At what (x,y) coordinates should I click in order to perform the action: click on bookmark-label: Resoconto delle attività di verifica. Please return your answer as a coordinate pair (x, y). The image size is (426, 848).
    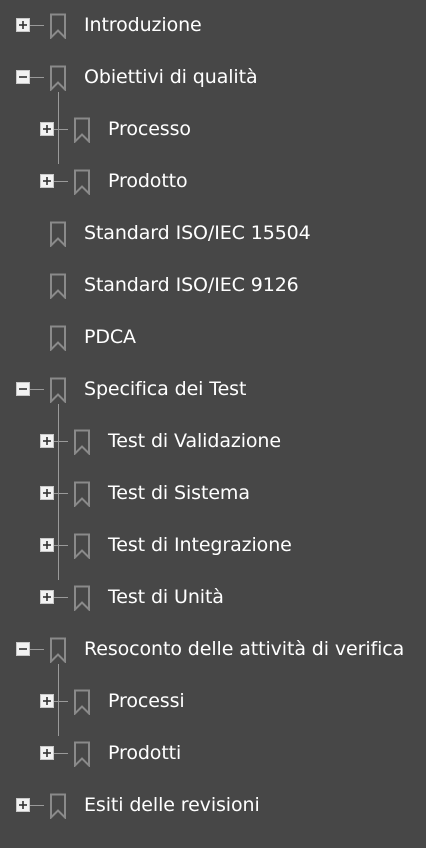
    Looking at the image, I should click on (244, 649).